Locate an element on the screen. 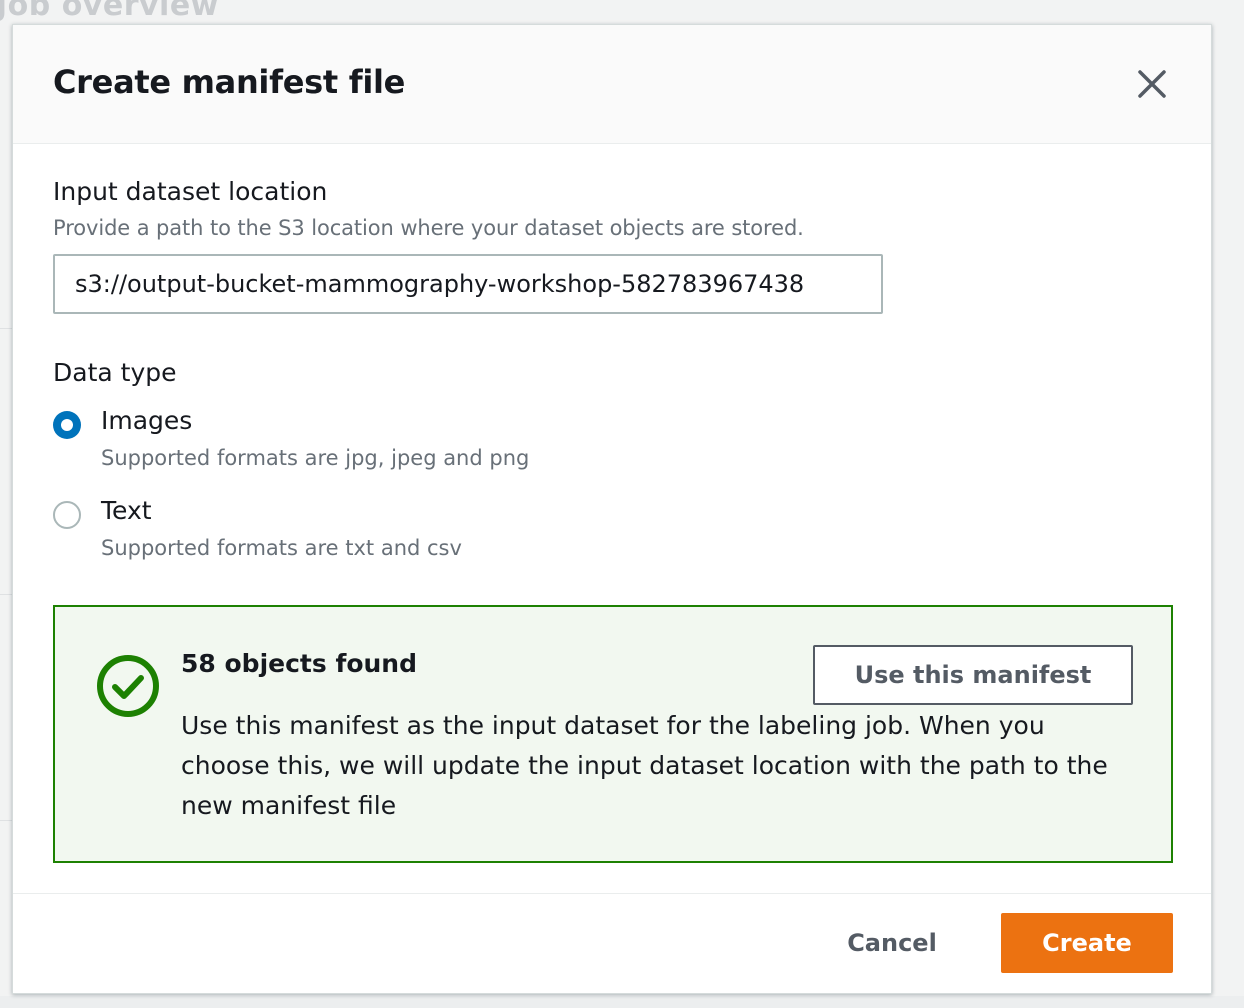  radio-images-description: Supported formats are jpg, jpeg and png is located at coordinates (315, 458).